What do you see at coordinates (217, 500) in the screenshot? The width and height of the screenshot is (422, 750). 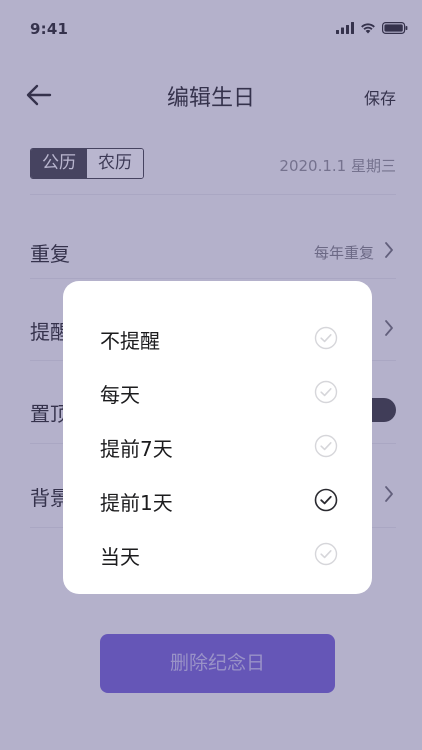 I see `reminder-option-selected: 提前1天` at bounding box center [217, 500].